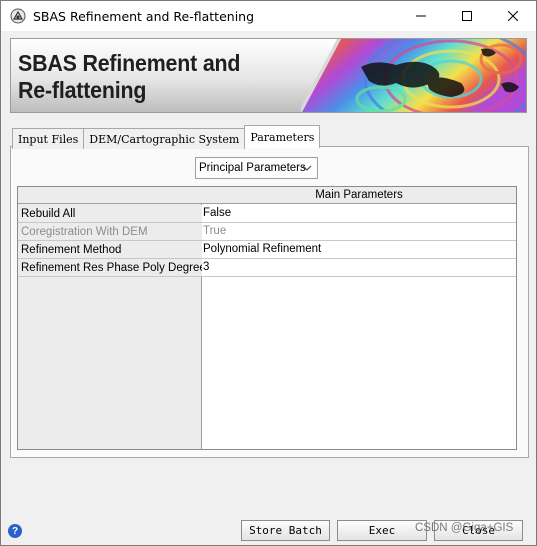 The image size is (537, 546). I want to click on interferogram-image, so click(413, 75).